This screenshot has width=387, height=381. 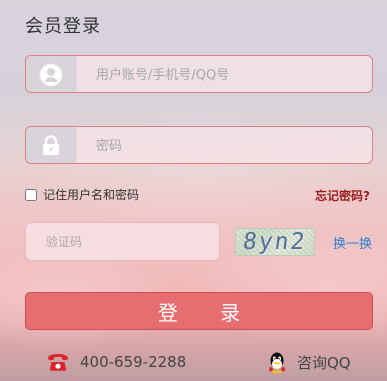 I want to click on phone-icon, so click(x=58, y=362).